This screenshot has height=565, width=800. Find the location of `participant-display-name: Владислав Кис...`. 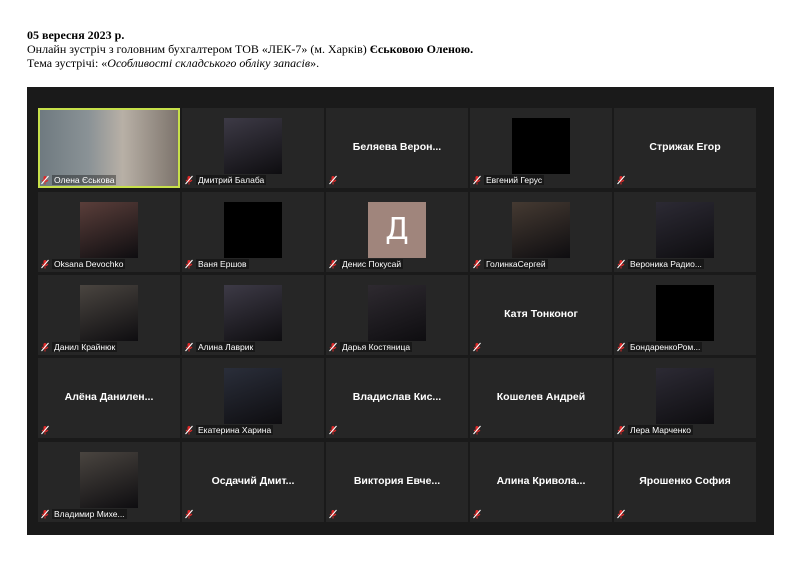

participant-display-name: Владислав Кис... is located at coordinates (397, 397).